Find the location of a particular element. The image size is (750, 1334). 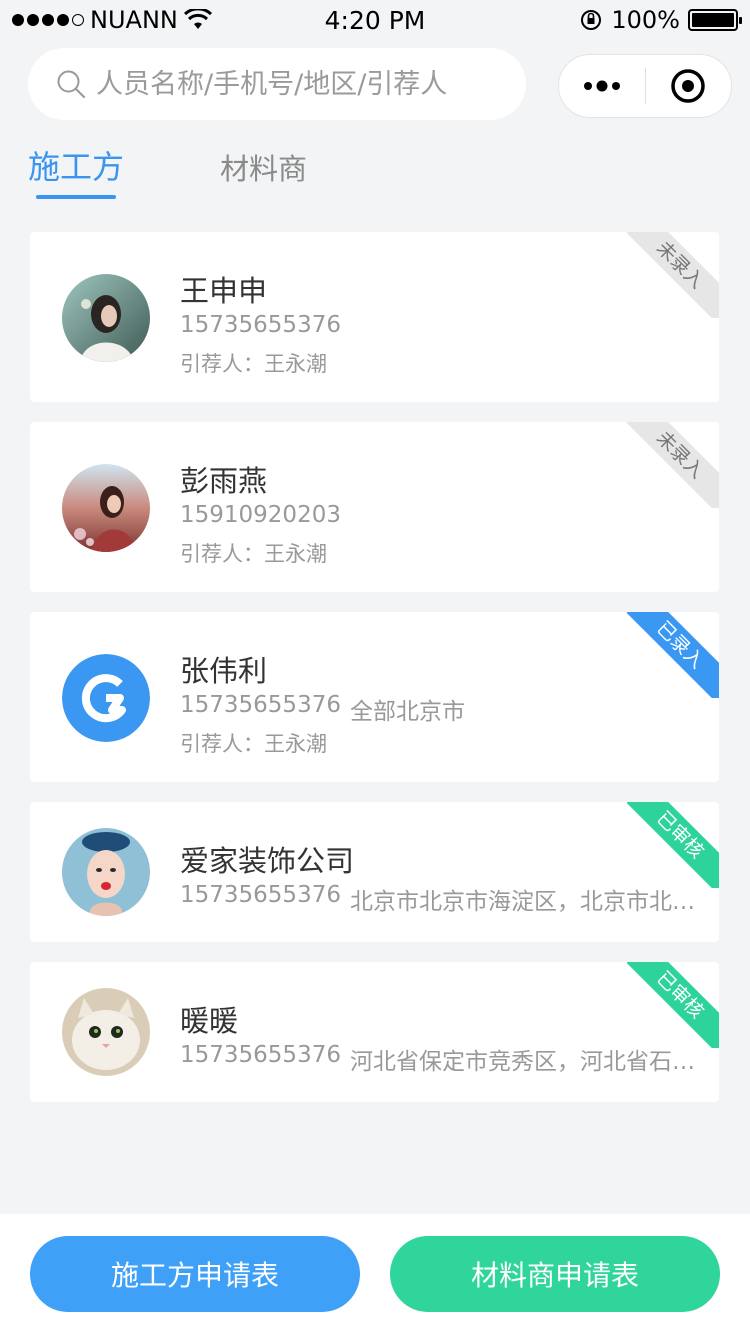

mini-program-capsule is located at coordinates (645, 86).